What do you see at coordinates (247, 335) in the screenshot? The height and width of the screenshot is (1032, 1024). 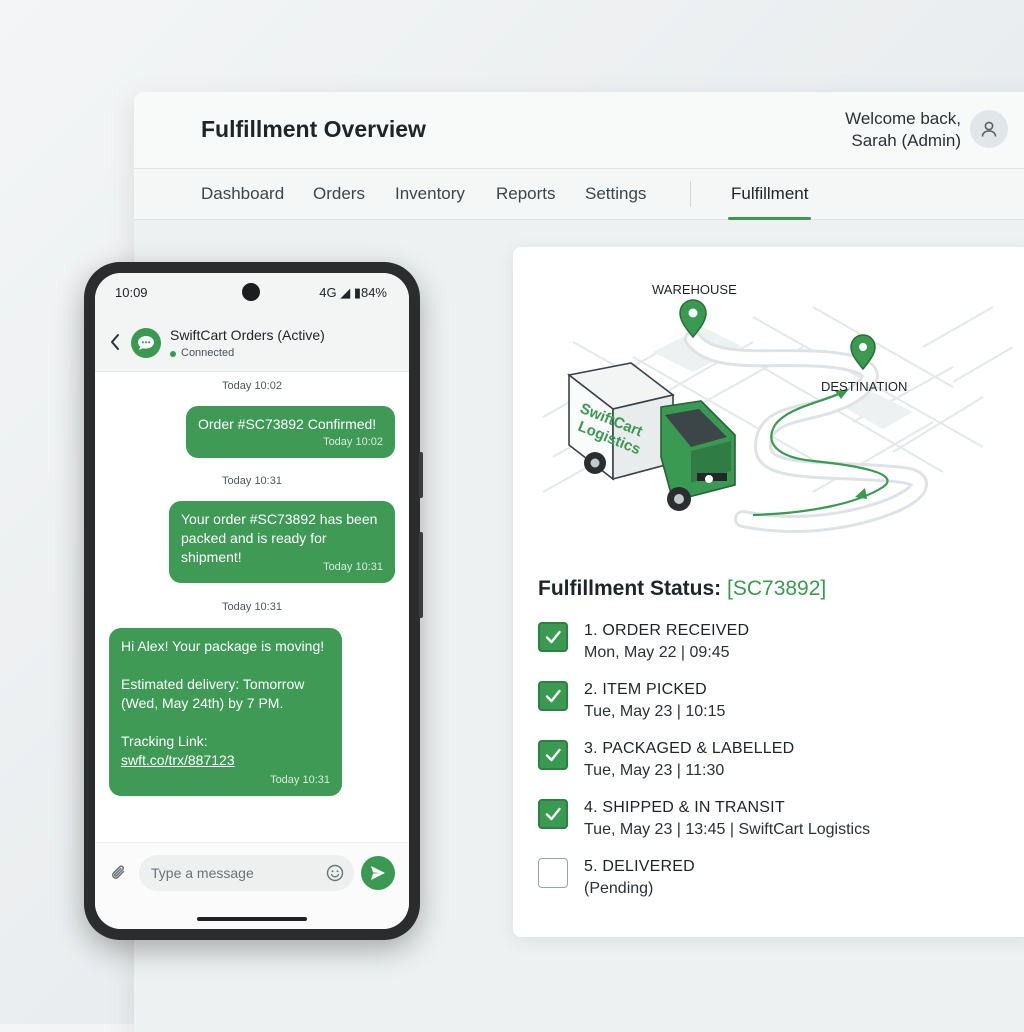 I see `chat-title: SwiftCart Orders (Active)` at bounding box center [247, 335].